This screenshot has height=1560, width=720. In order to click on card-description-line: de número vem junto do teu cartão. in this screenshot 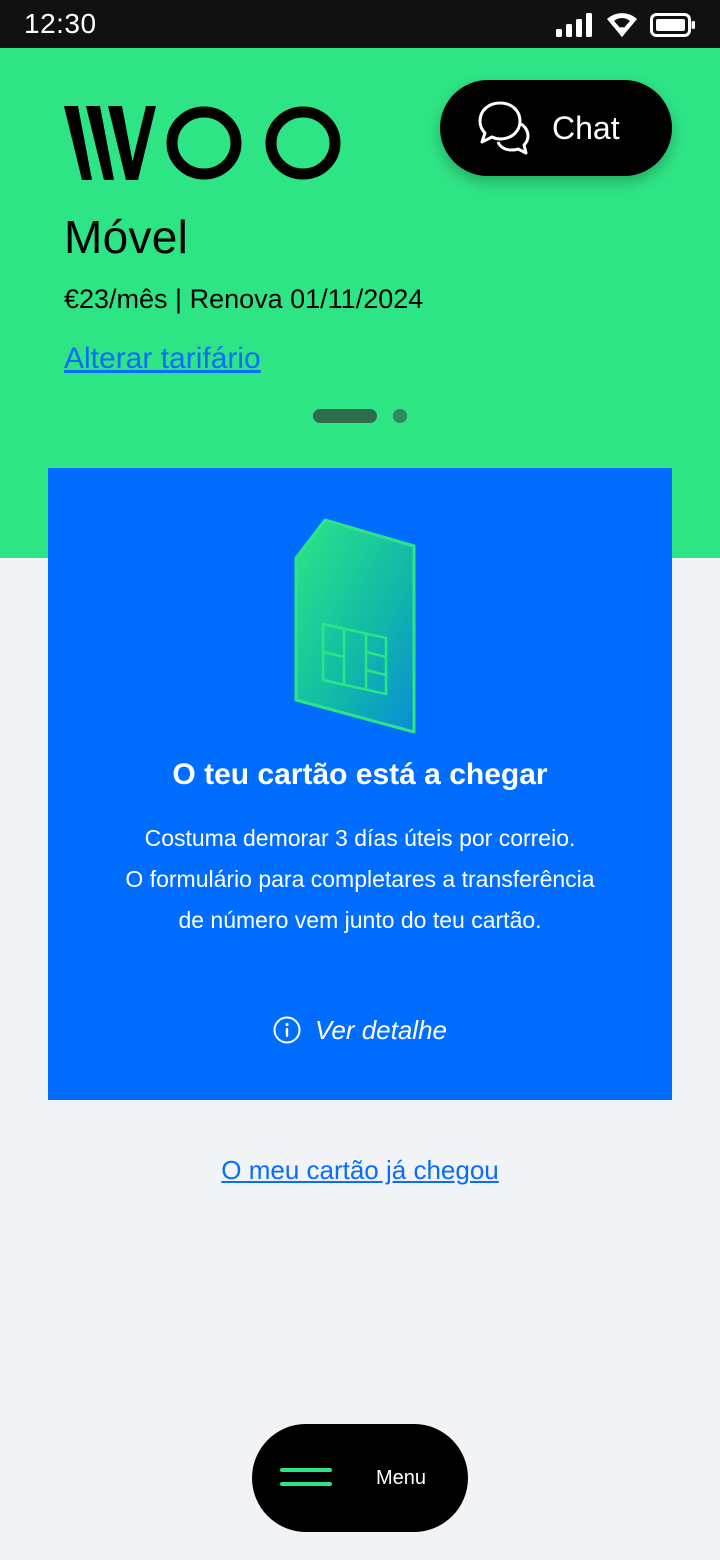, I will do `click(360, 920)`.